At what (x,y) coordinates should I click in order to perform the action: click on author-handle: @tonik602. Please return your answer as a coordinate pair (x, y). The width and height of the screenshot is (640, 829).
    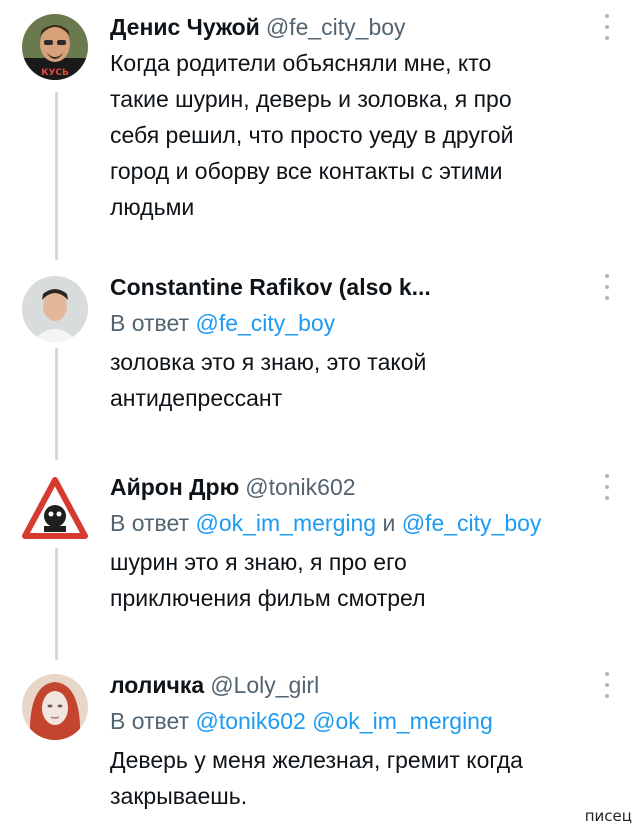
    Looking at the image, I should click on (300, 487).